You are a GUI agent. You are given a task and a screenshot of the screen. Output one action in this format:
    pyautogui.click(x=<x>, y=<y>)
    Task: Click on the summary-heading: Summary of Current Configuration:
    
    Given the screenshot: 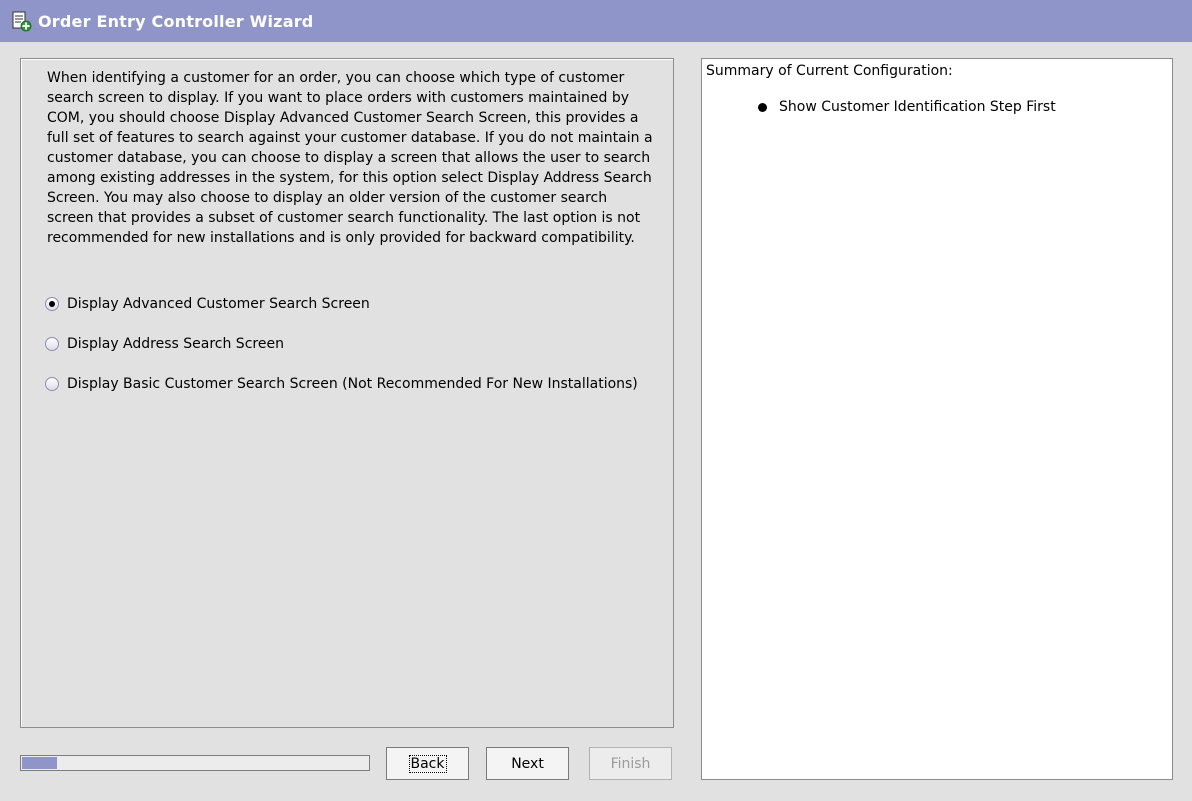 What is the action you would take?
    pyautogui.click(x=829, y=71)
    